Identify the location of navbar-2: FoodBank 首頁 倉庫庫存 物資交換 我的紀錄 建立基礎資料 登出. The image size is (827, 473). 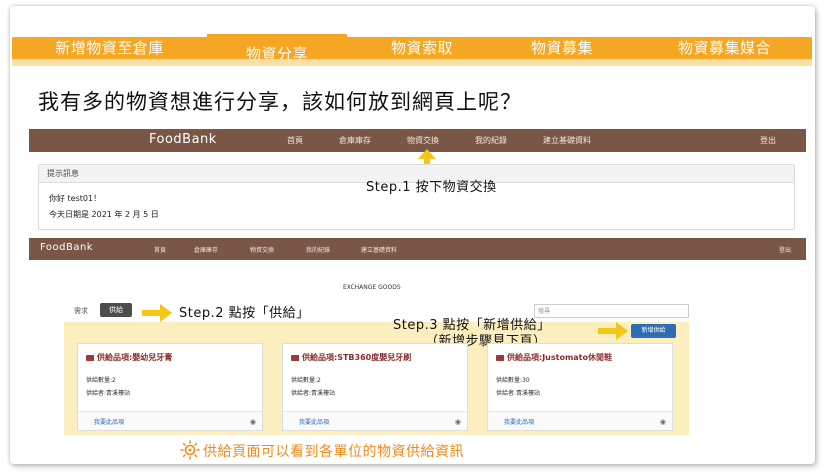
(417, 249).